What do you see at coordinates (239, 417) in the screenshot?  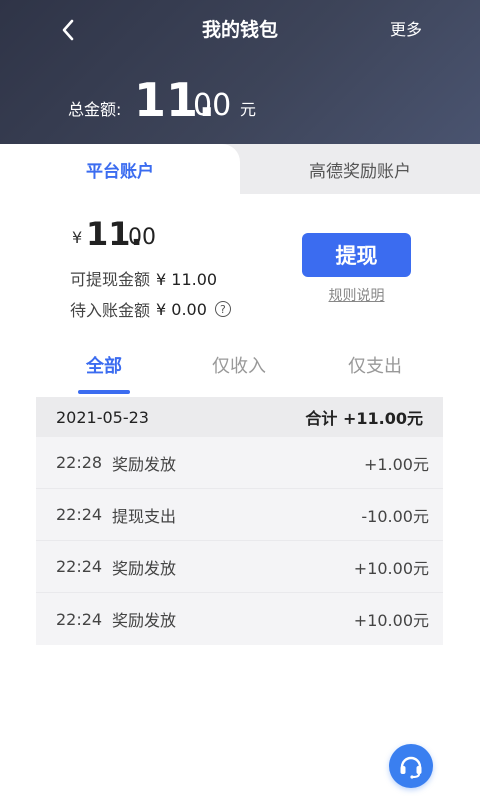 I see `date-group-header: 2021-05-23 合计 +11.00元` at bounding box center [239, 417].